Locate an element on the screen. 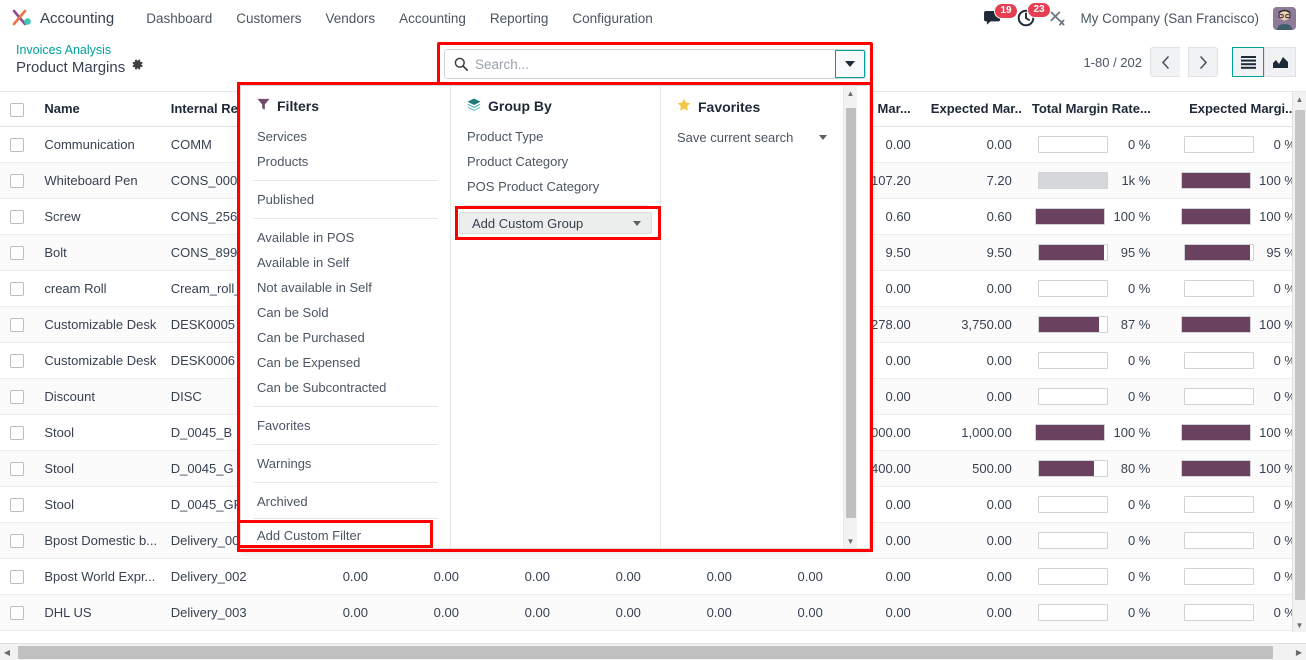  filter-not-available-in-self: Not available in Self is located at coordinates (345, 287).